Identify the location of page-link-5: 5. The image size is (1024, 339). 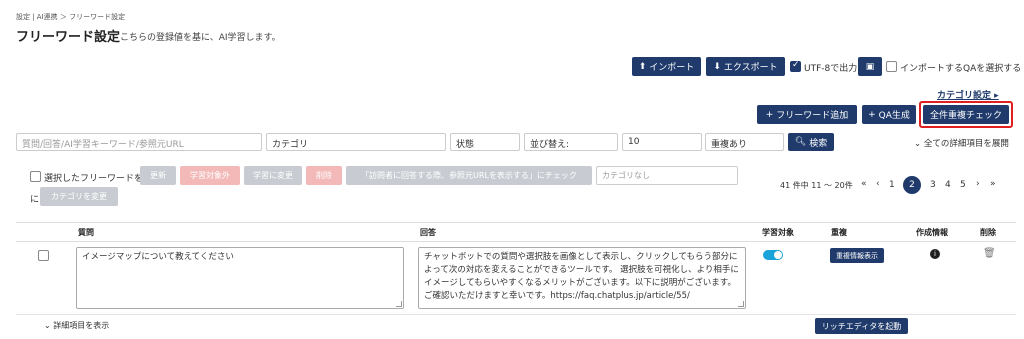
(963, 185).